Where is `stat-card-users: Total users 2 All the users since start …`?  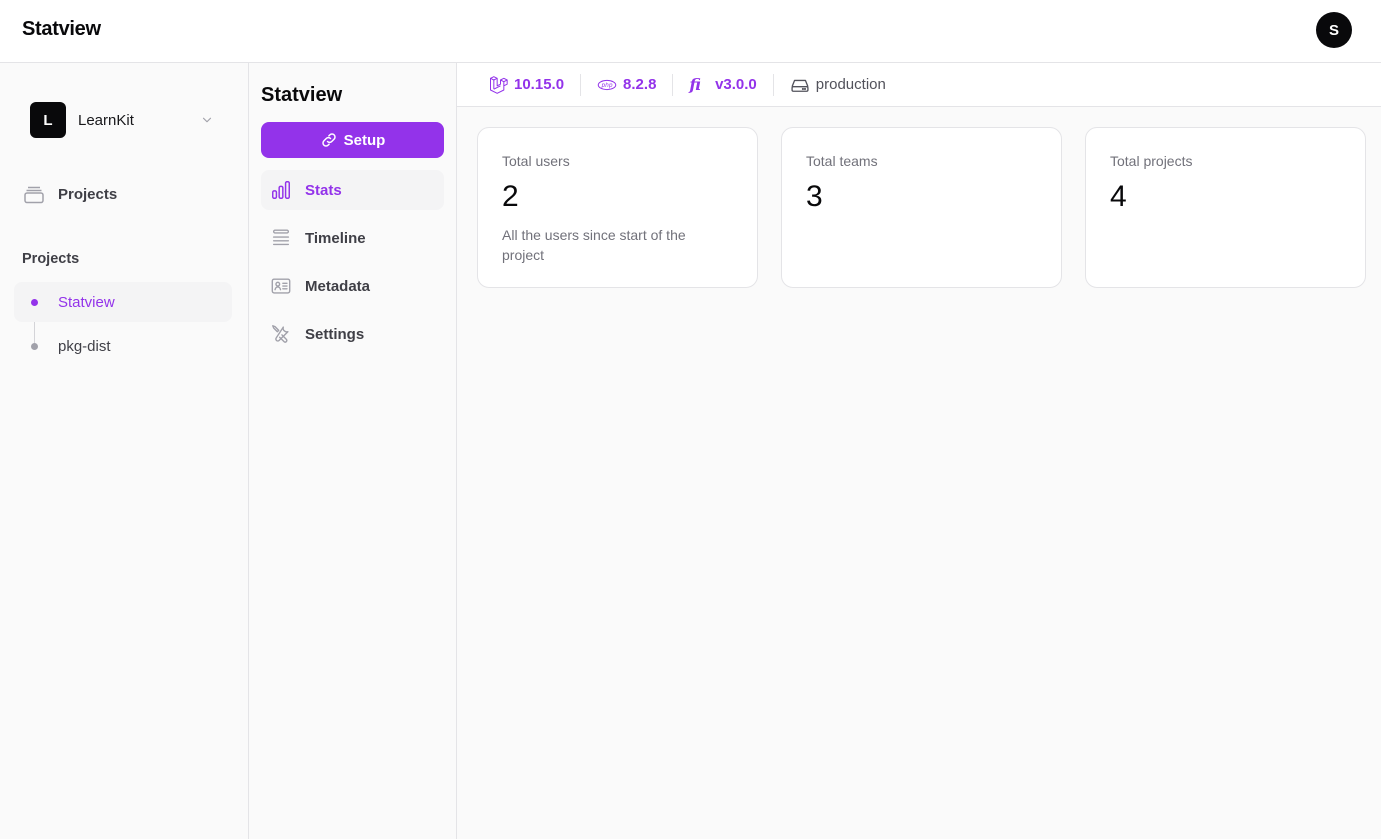
stat-card-users: Total users 2 All the users since start … is located at coordinates (617, 207).